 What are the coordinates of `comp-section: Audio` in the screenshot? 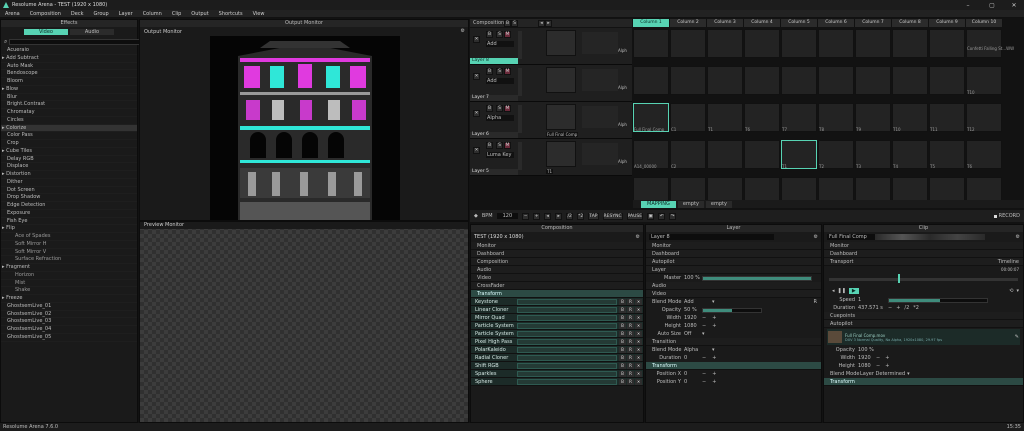 It's located at (557, 270).